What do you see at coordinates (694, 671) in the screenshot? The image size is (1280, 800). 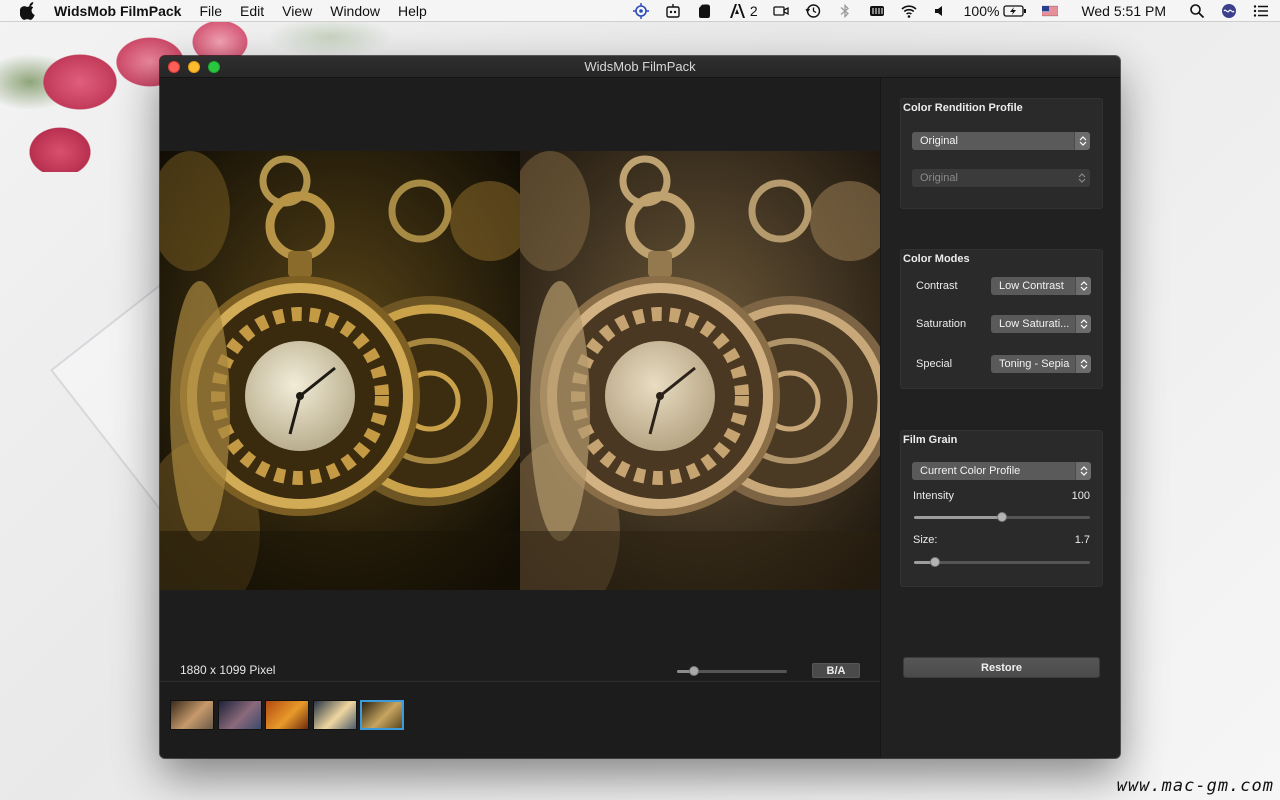 I see `zoom-slider-knob` at bounding box center [694, 671].